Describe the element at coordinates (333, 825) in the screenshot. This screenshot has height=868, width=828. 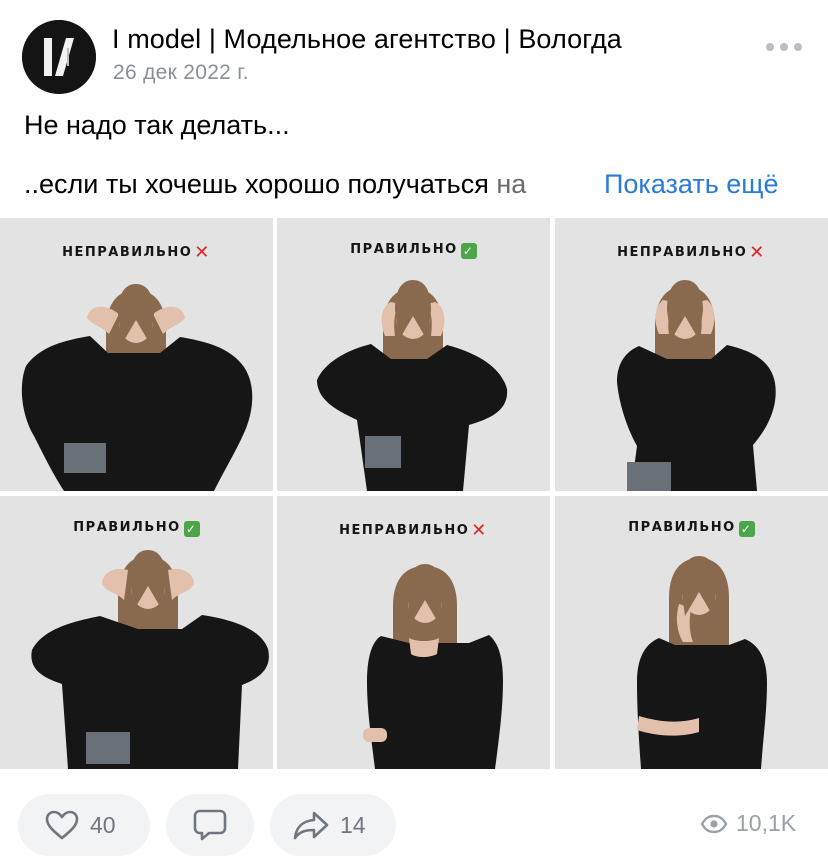
I see `share-button: 14` at that location.